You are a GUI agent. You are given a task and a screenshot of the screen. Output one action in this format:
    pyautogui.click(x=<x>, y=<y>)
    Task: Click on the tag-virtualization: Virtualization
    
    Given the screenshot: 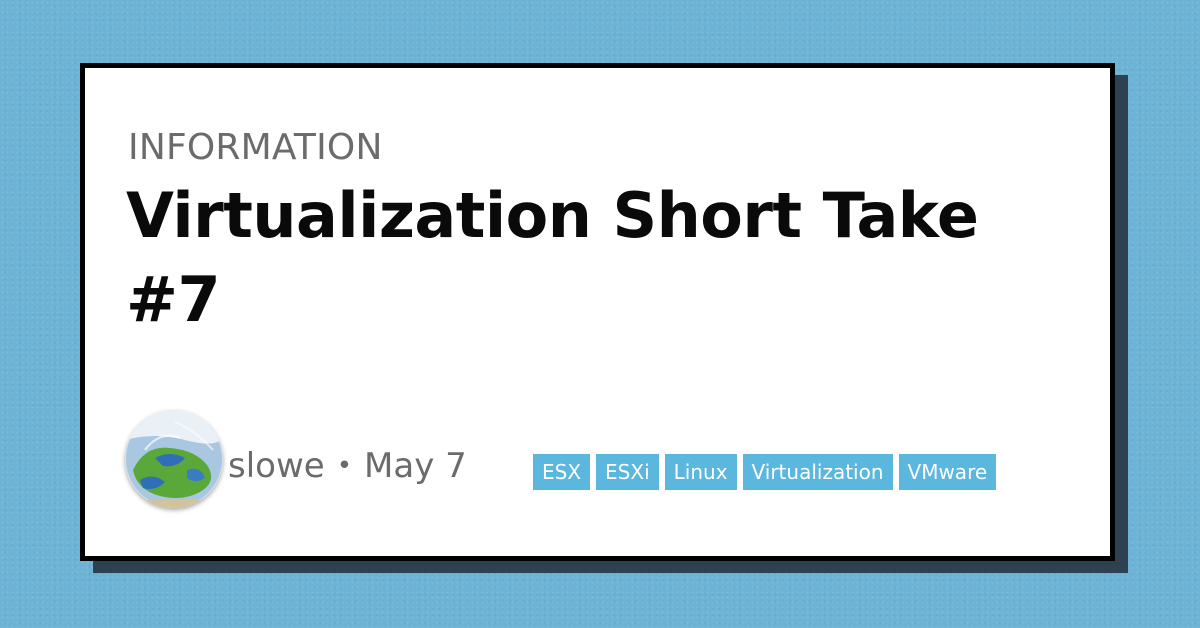 What is the action you would take?
    pyautogui.click(x=817, y=472)
    